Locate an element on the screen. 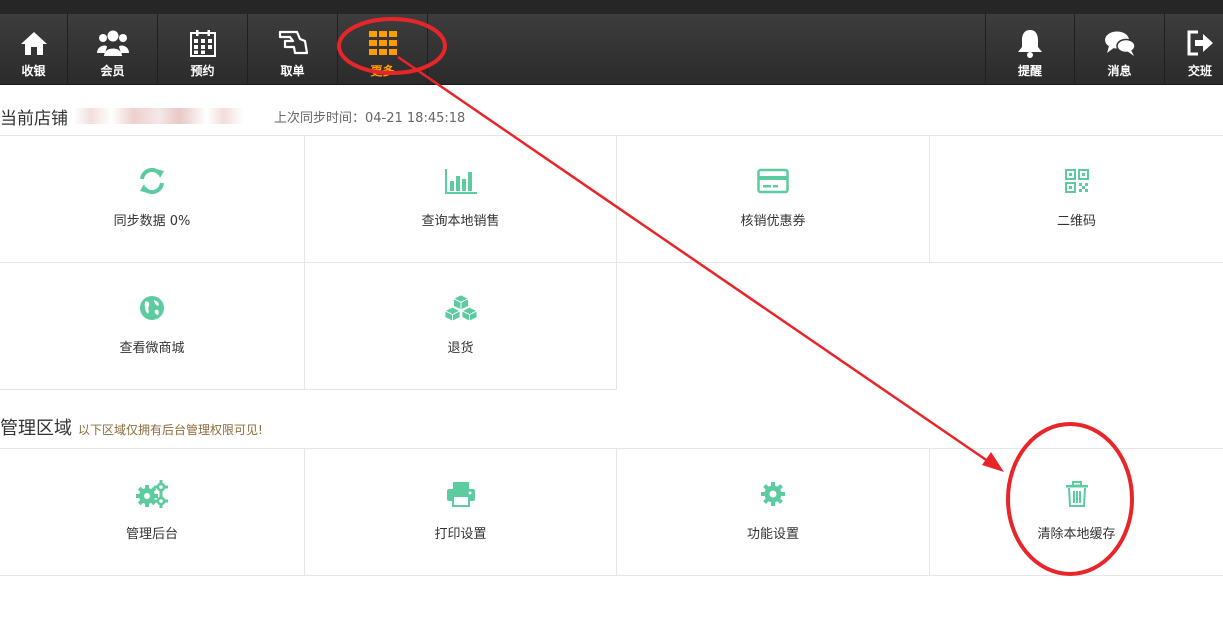 Image resolution: width=1223 pixels, height=632 pixels. window-top-strip is located at coordinates (611, 7).